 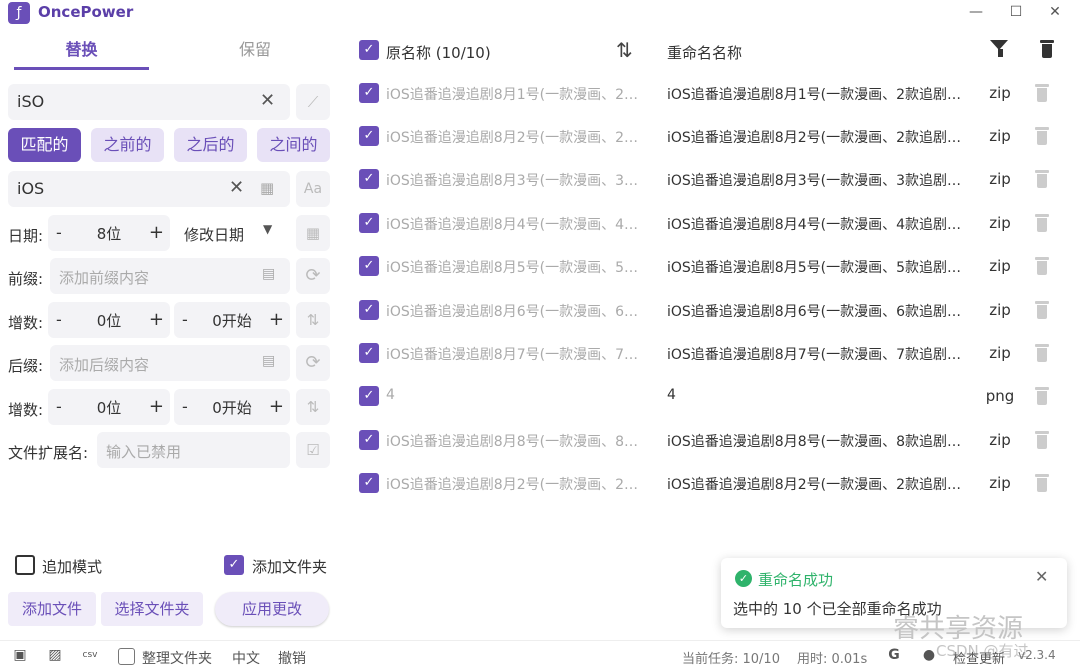 I want to click on regex-icon: ⟋, so click(x=313, y=102).